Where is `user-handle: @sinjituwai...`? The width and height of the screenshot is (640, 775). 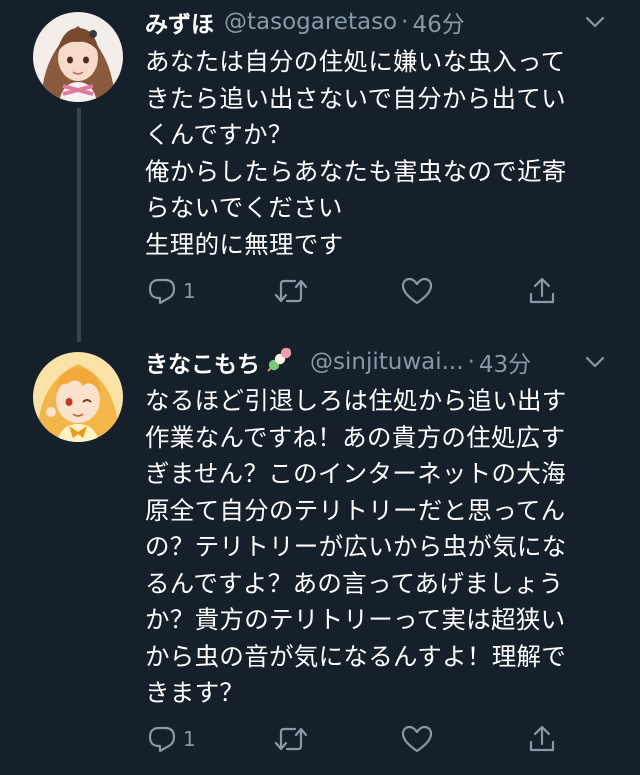
user-handle: @sinjituwai... is located at coordinates (387, 362).